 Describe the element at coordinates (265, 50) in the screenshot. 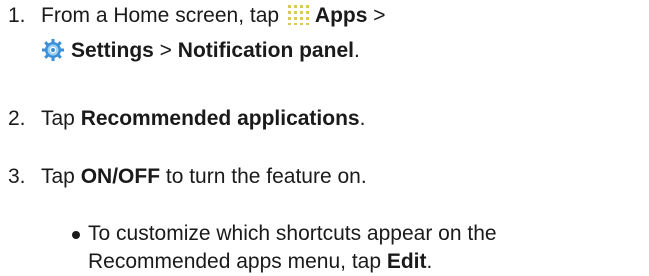

I see `notification-panel-label: Notification panel` at that location.